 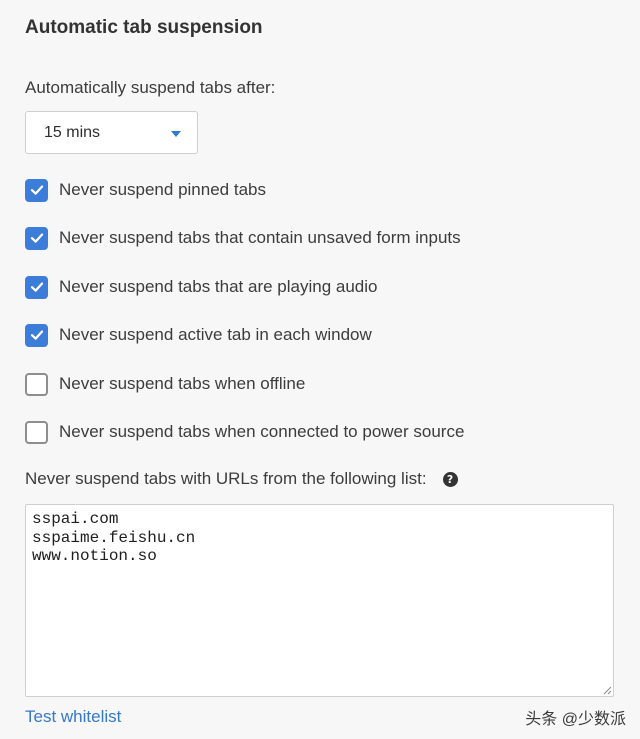 I want to click on checkbox-pinned-tabs, so click(x=36, y=190).